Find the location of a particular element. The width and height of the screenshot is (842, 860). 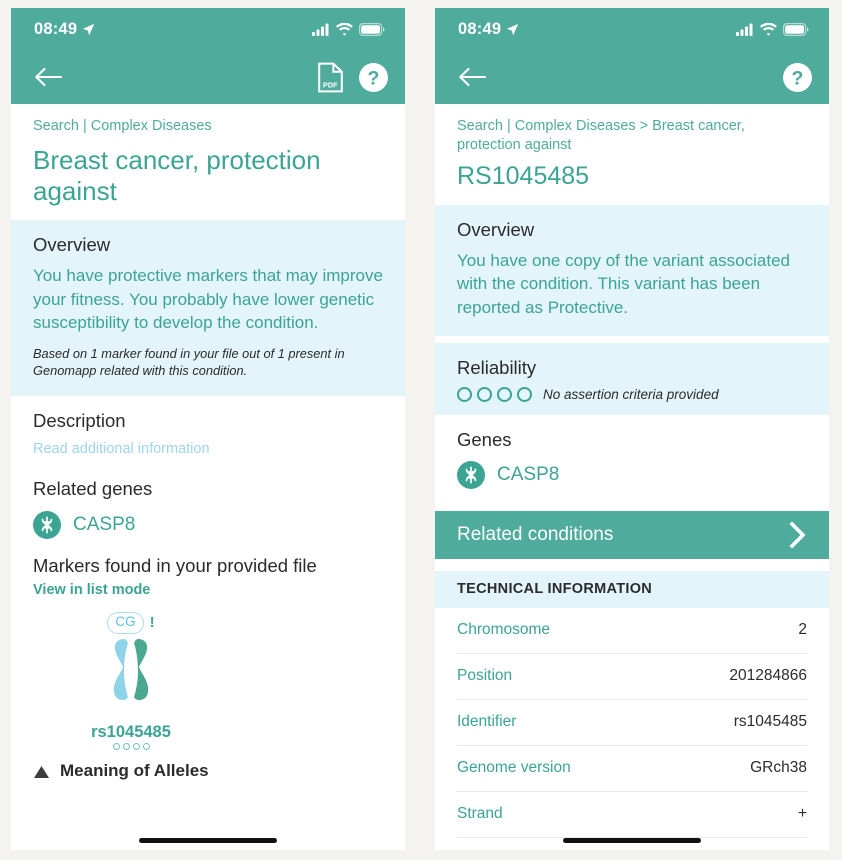

allele-line: CG ! is located at coordinates (131, 622).